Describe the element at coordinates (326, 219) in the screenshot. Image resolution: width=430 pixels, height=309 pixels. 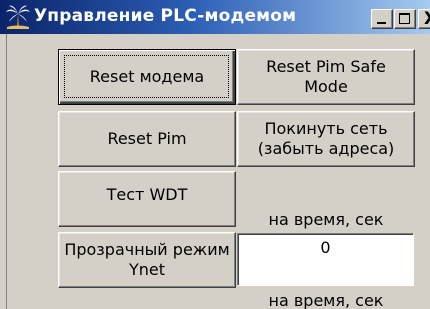
I see `duration-label-1: на время, сек` at that location.